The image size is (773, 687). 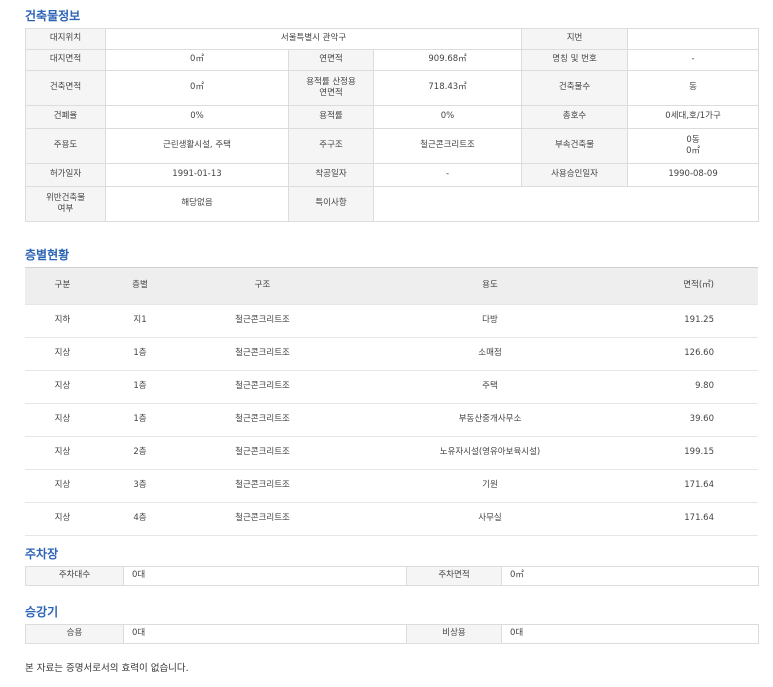 I want to click on building-count-label: 건축물수, so click(x=575, y=88).